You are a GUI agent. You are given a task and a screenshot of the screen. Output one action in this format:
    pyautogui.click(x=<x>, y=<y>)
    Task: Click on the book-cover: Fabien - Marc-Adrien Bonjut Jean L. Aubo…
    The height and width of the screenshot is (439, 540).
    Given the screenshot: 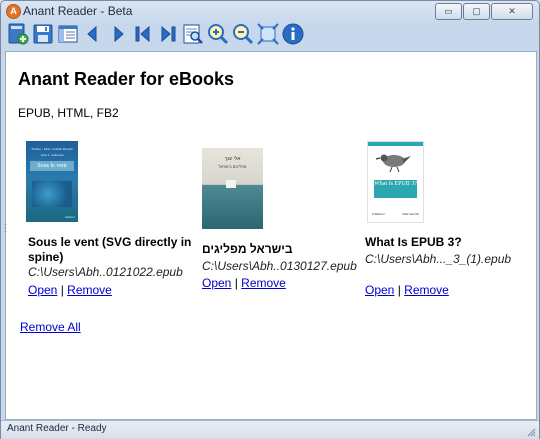 What is the action you would take?
    pyautogui.click(x=52, y=181)
    